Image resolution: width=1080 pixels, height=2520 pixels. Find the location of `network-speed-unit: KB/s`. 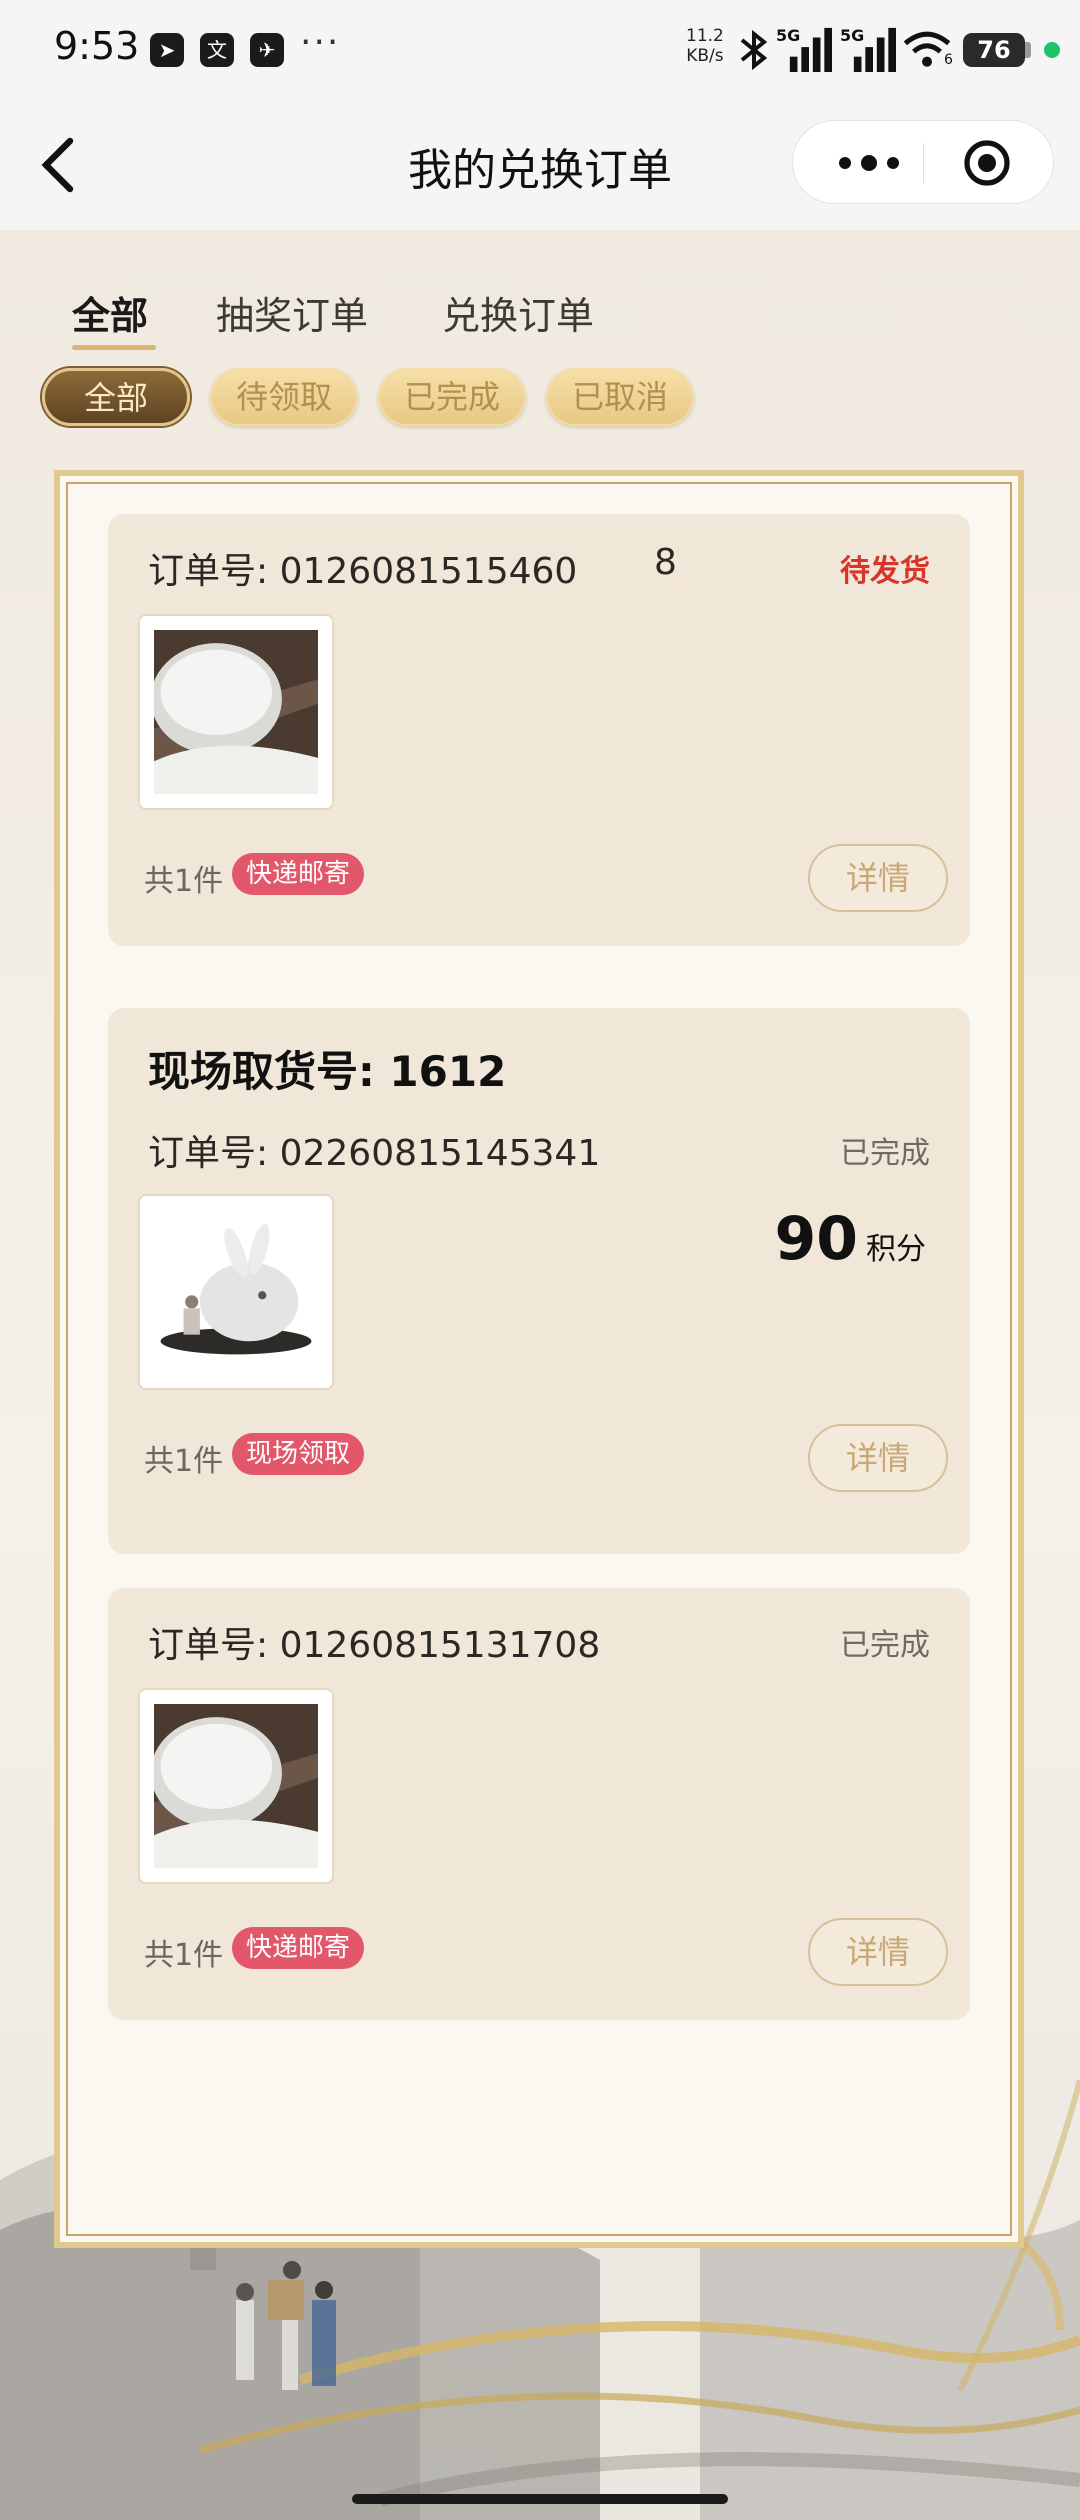

network-speed-unit: KB/s is located at coordinates (705, 56).